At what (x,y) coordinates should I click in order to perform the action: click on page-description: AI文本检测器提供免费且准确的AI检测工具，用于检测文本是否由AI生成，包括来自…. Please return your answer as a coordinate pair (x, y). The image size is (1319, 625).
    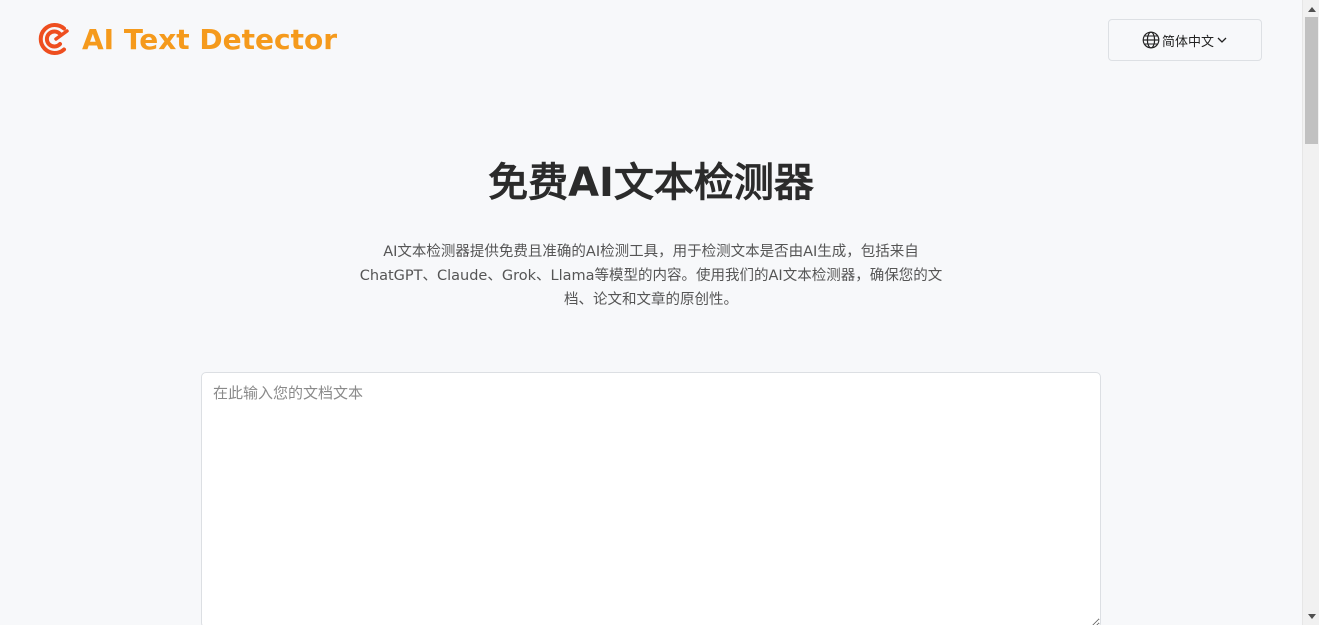
    Looking at the image, I should click on (651, 276).